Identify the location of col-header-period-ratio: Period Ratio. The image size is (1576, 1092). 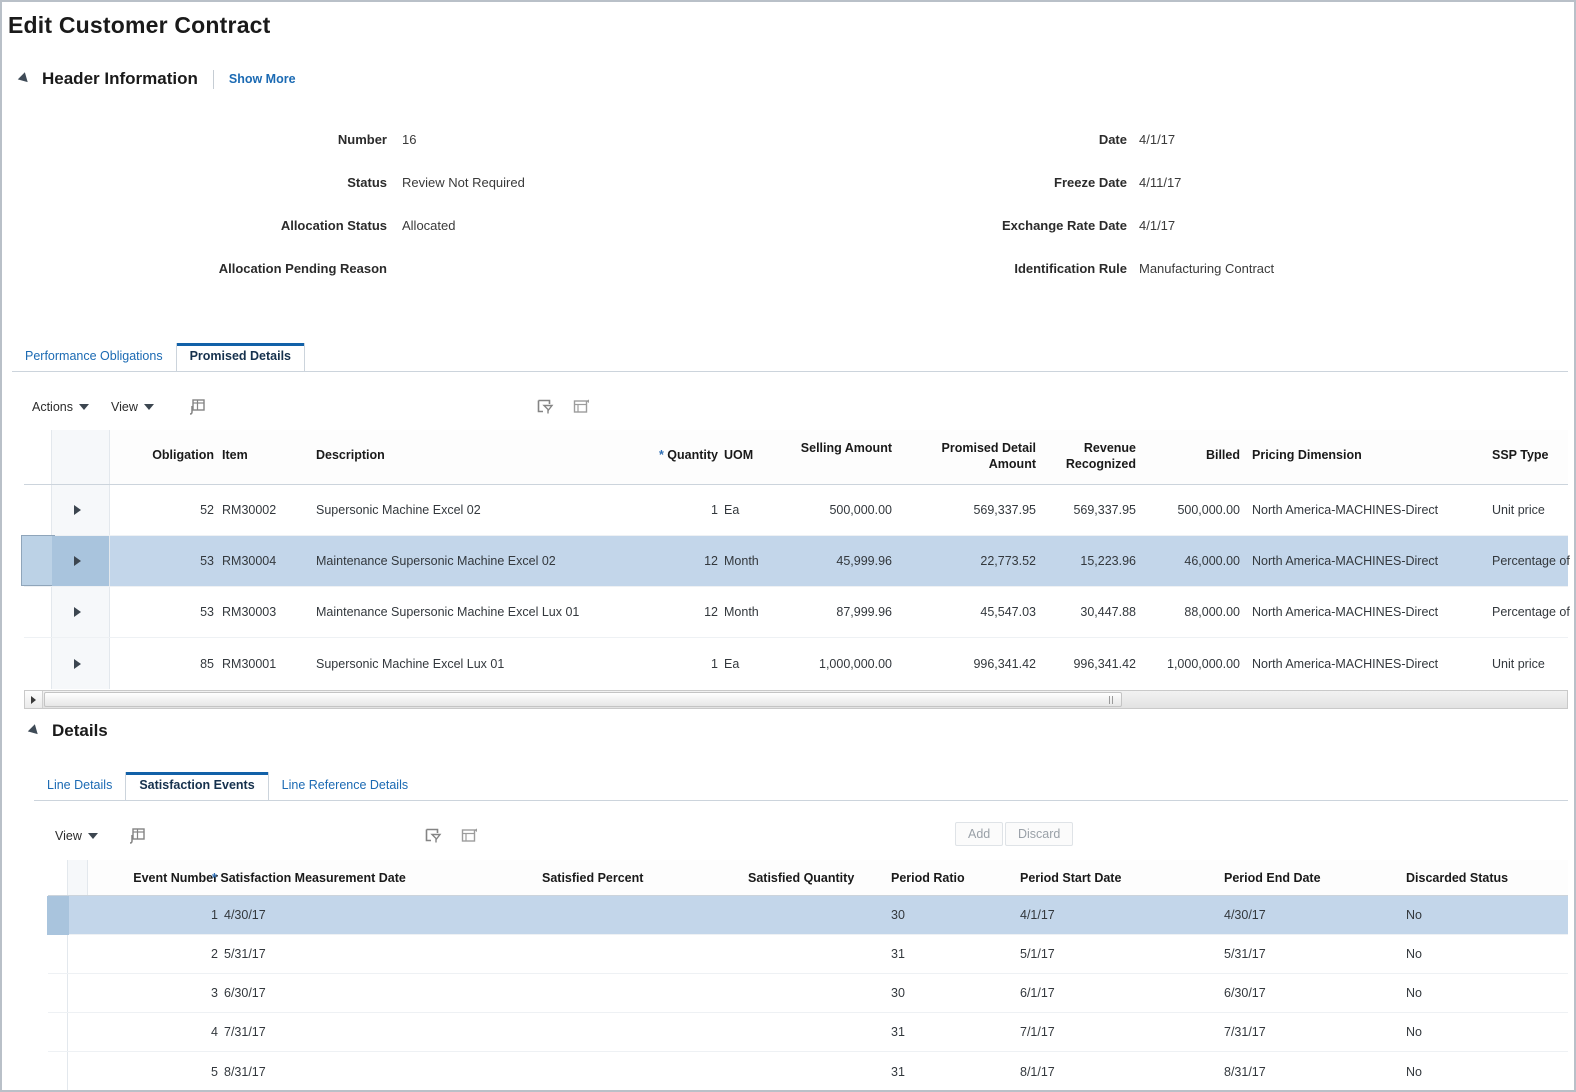
(928, 878).